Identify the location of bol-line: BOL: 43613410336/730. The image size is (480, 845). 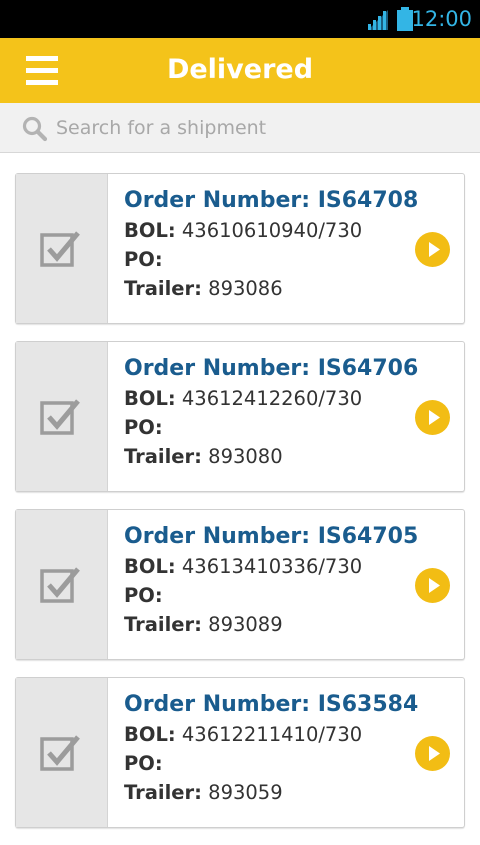
(243, 566).